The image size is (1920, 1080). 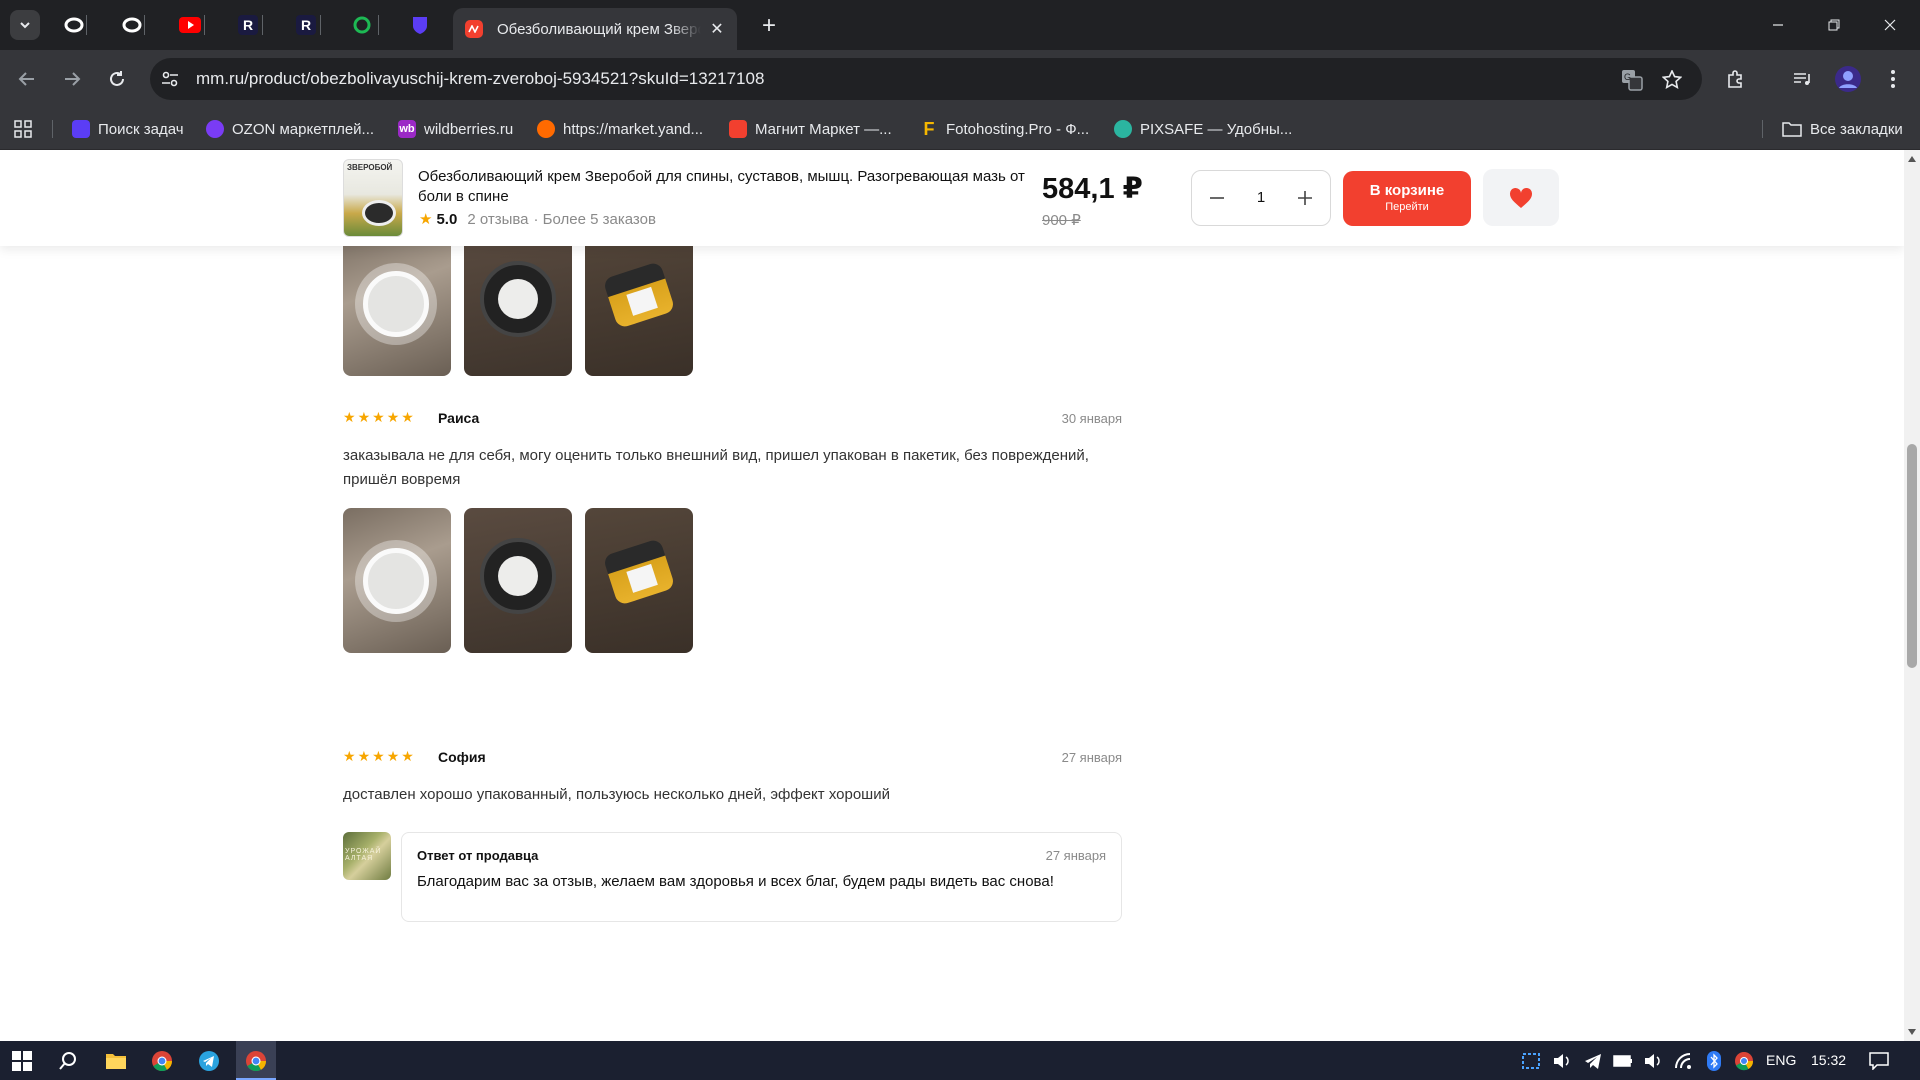 I want to click on start-button, so click(x=22, y=1061).